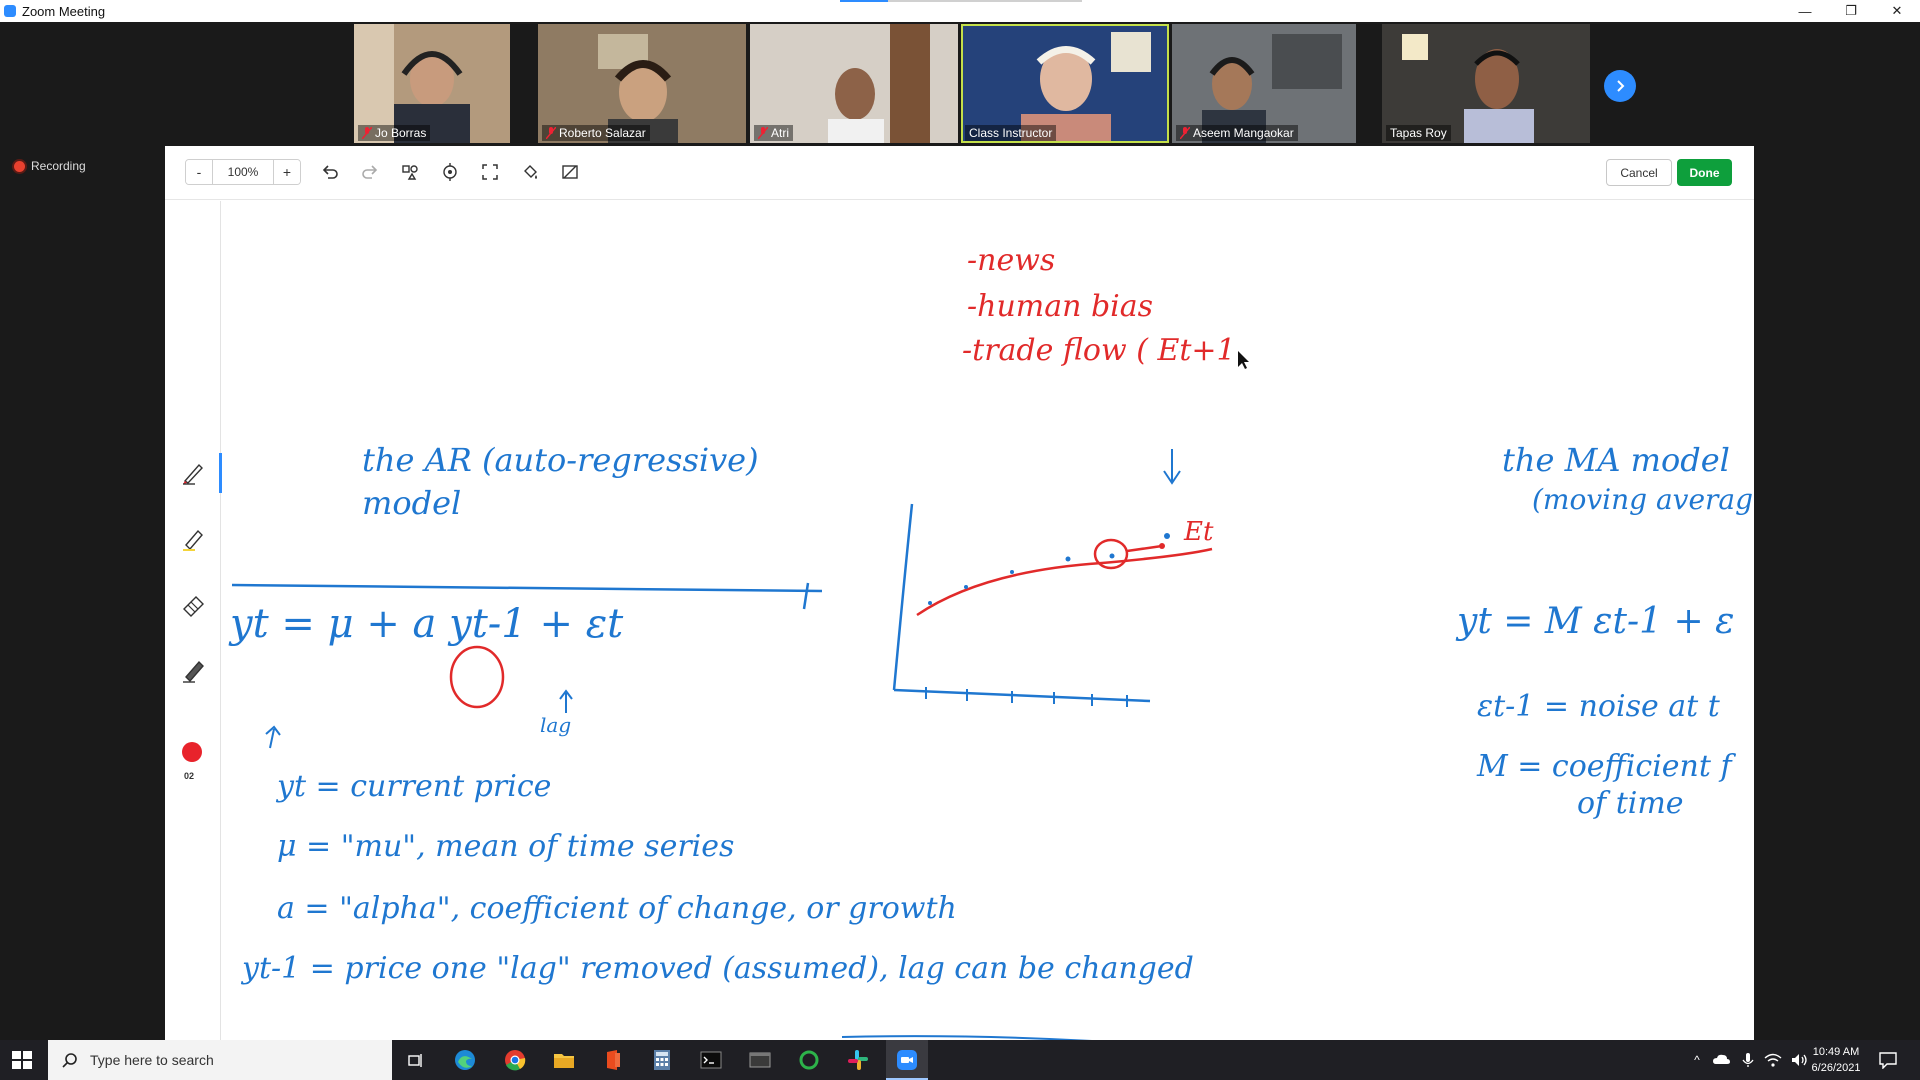 Image resolution: width=1920 pixels, height=1080 pixels. I want to click on graph-x-axis, so click(1022, 695).